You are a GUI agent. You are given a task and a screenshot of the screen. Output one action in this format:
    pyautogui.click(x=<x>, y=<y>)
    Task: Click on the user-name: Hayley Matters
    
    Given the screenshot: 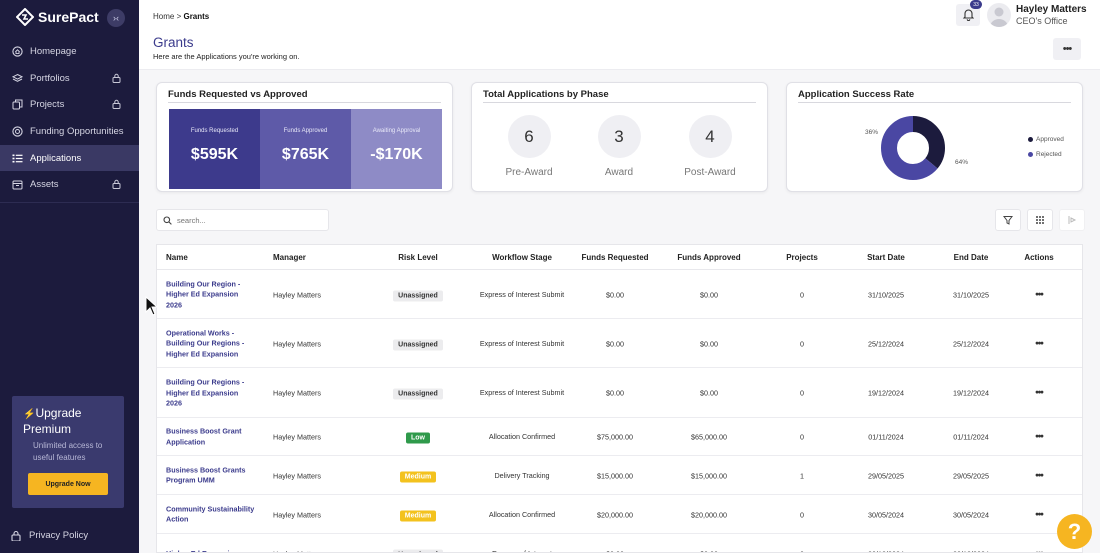 What is the action you would take?
    pyautogui.click(x=1051, y=9)
    